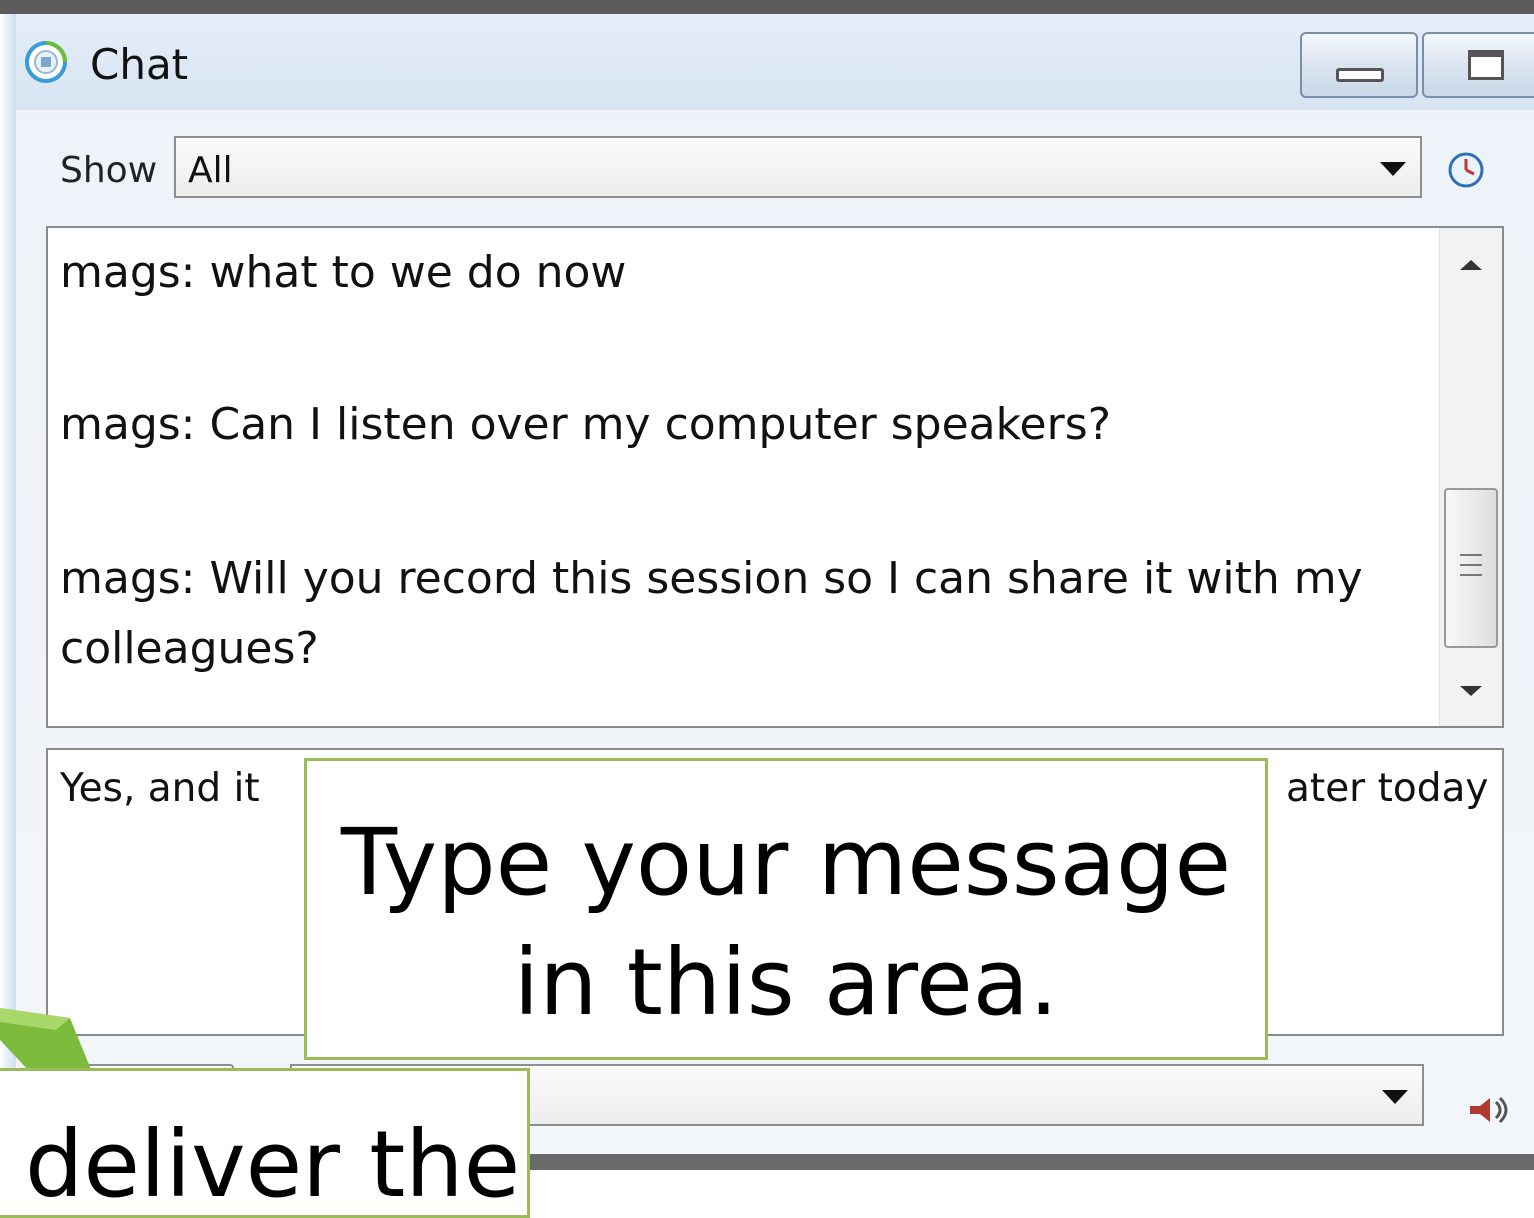 Image resolution: width=1534 pixels, height=1218 pixels. What do you see at coordinates (160, 788) in the screenshot?
I see `message-input-text-start: Yes, and it` at bounding box center [160, 788].